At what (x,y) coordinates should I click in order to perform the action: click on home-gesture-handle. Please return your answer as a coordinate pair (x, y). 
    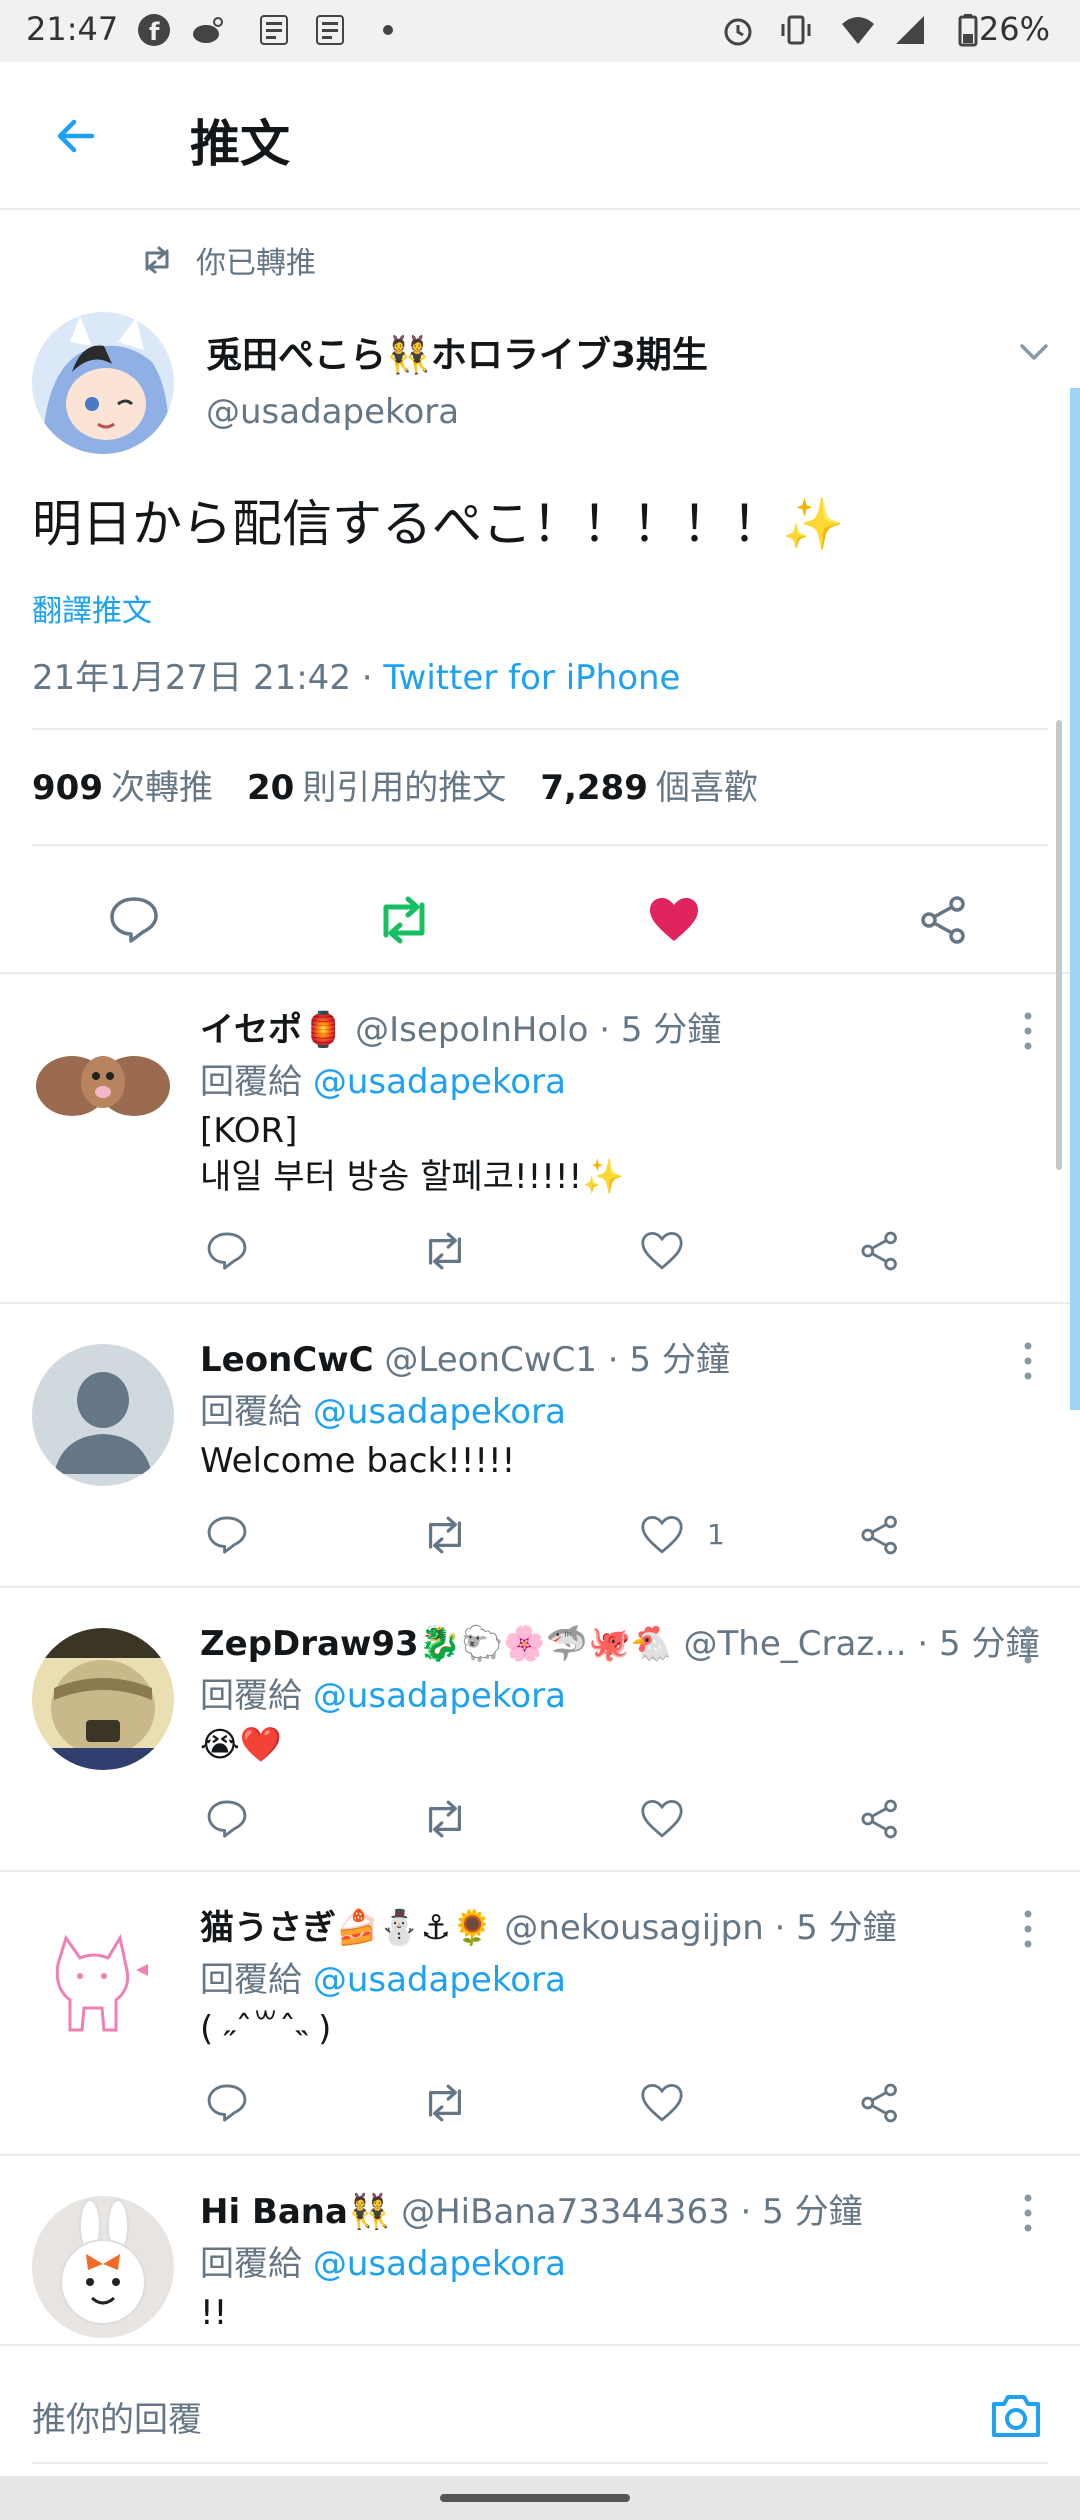
    Looking at the image, I should click on (535, 2498).